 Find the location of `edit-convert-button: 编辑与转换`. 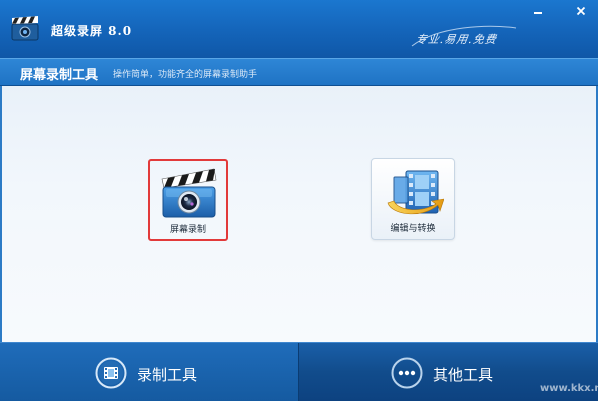

edit-convert-button: 编辑与转换 is located at coordinates (413, 199).